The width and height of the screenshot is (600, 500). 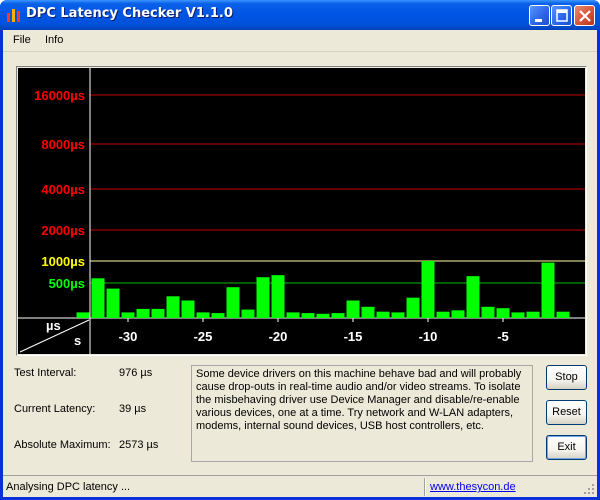 I want to click on exit-button: Exit, so click(x=566, y=447).